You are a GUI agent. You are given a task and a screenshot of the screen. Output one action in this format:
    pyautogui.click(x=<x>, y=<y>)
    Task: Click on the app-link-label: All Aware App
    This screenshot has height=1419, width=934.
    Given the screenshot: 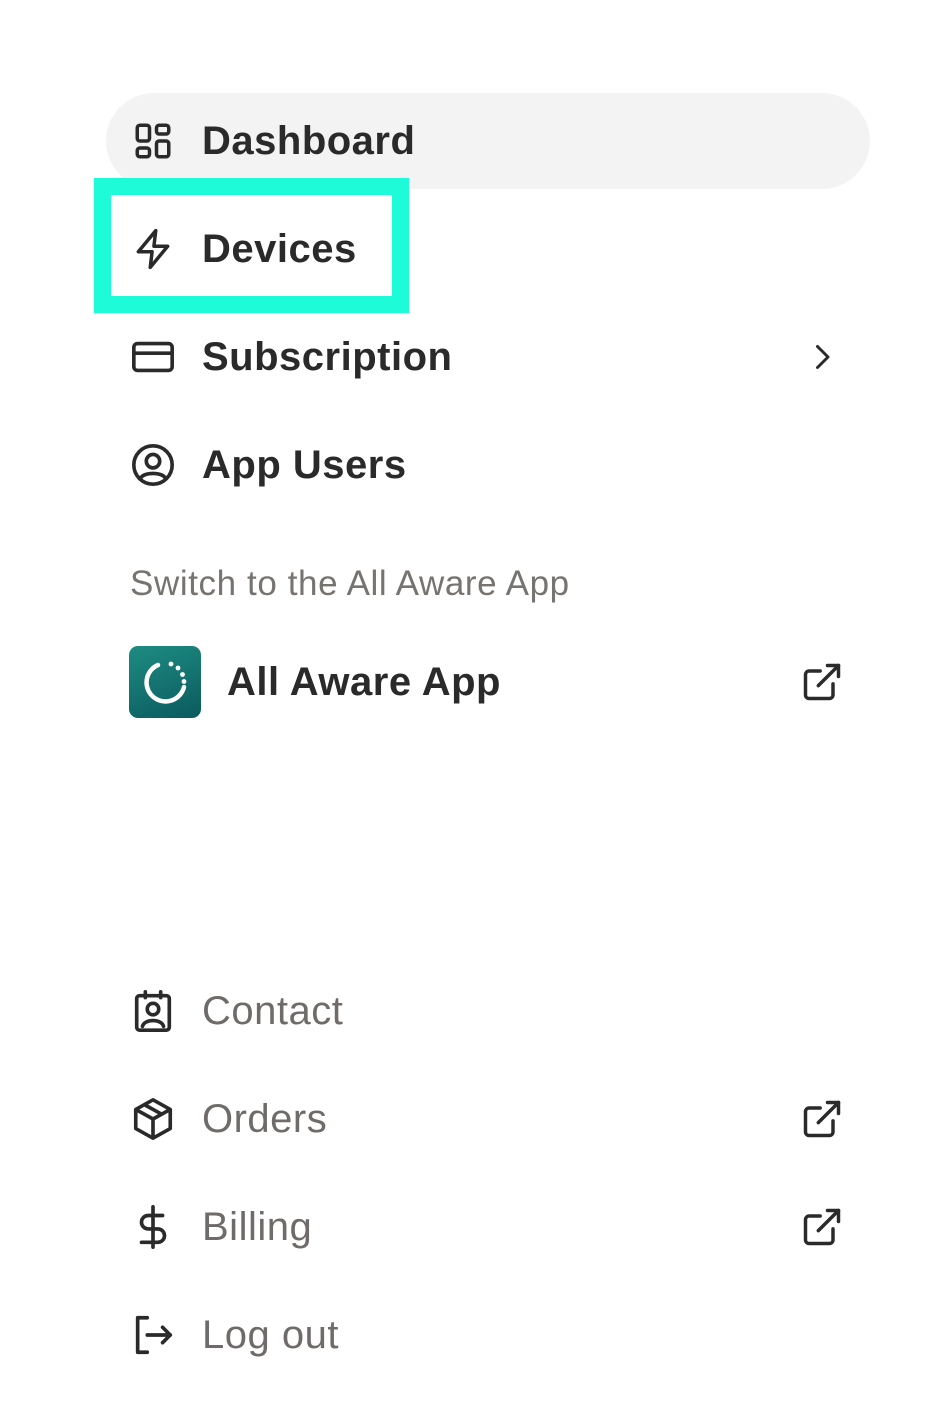 What is the action you would take?
    pyautogui.click(x=364, y=681)
    